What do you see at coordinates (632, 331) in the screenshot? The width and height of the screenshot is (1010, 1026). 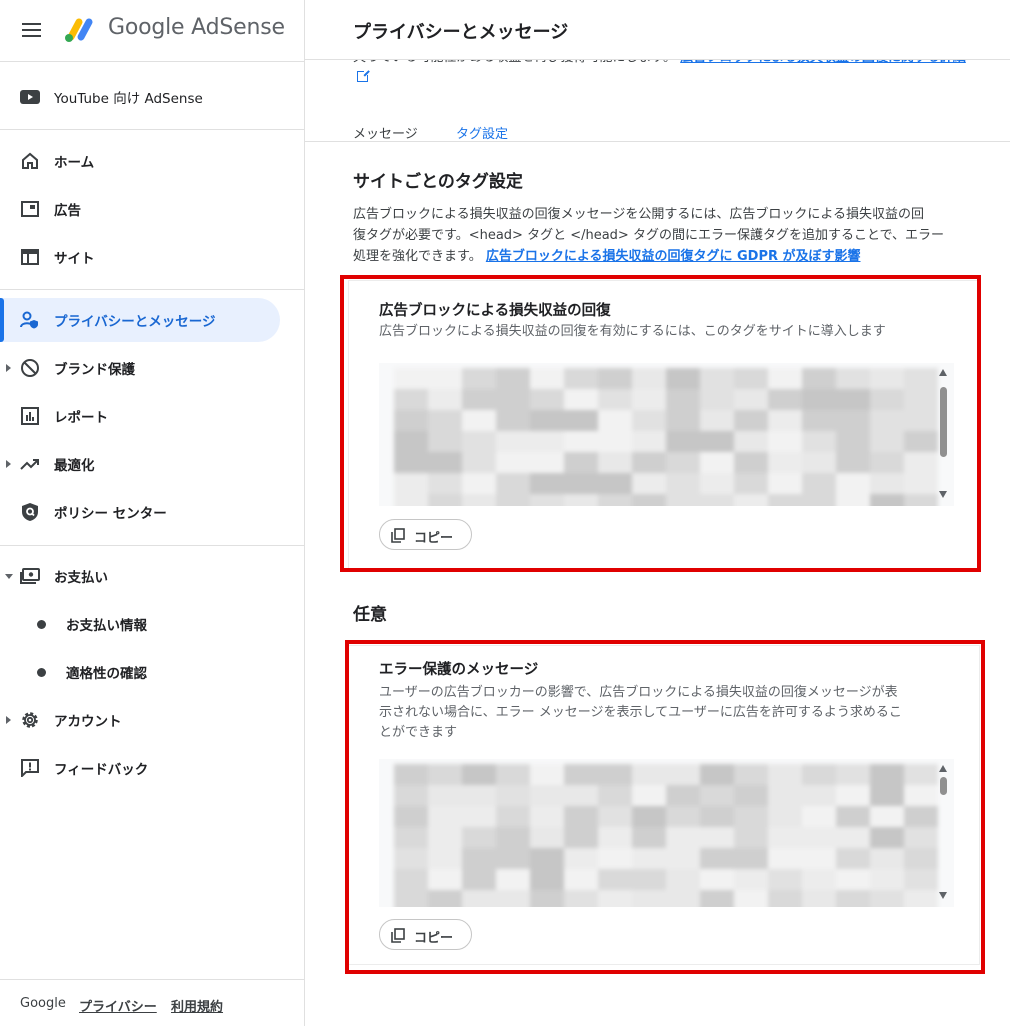 I see `card-description: 広告ブロックによる損失収益の回復を有効にするには、このタグをサイトに導入します` at bounding box center [632, 331].